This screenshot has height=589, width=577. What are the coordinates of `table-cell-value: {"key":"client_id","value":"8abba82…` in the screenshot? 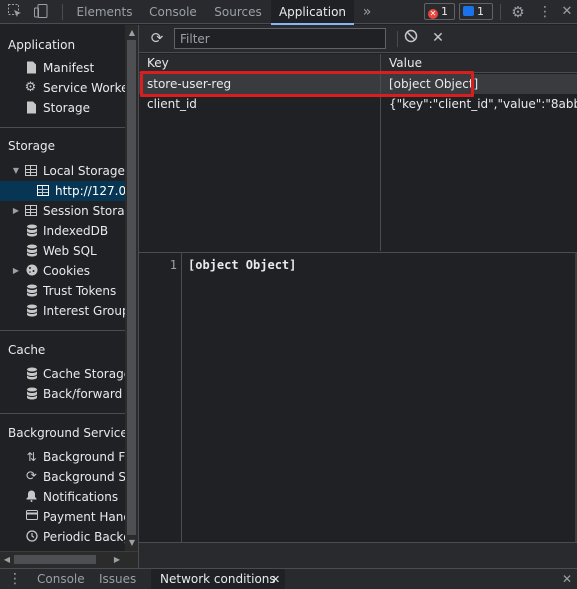 It's located at (483, 104).